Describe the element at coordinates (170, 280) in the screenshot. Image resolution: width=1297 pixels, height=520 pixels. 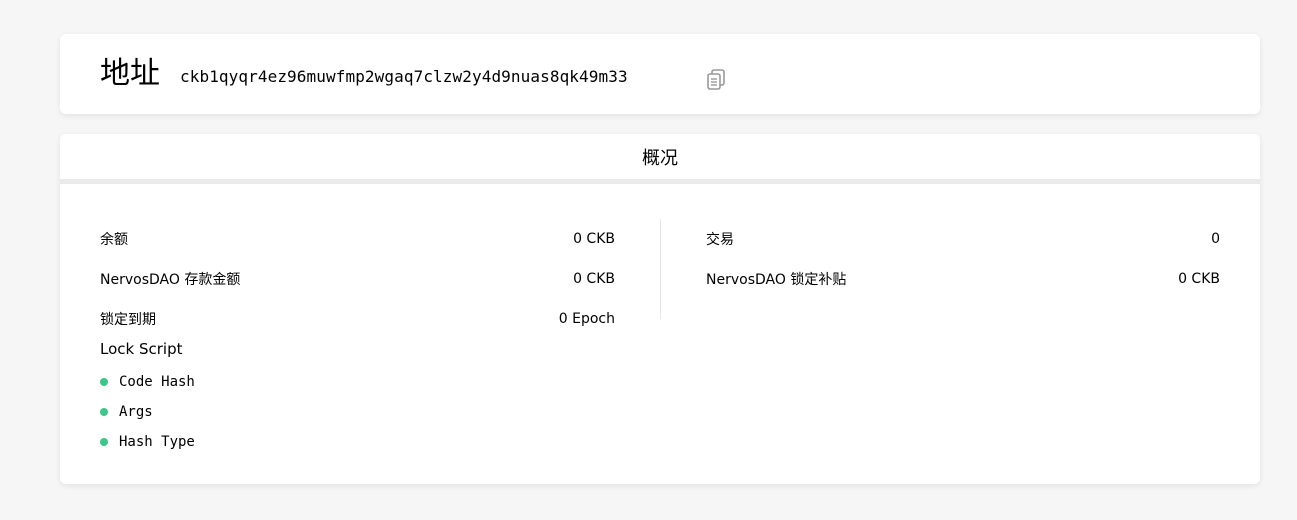
I see `dao-deposit-label: NervosDAO 存款金额` at that location.